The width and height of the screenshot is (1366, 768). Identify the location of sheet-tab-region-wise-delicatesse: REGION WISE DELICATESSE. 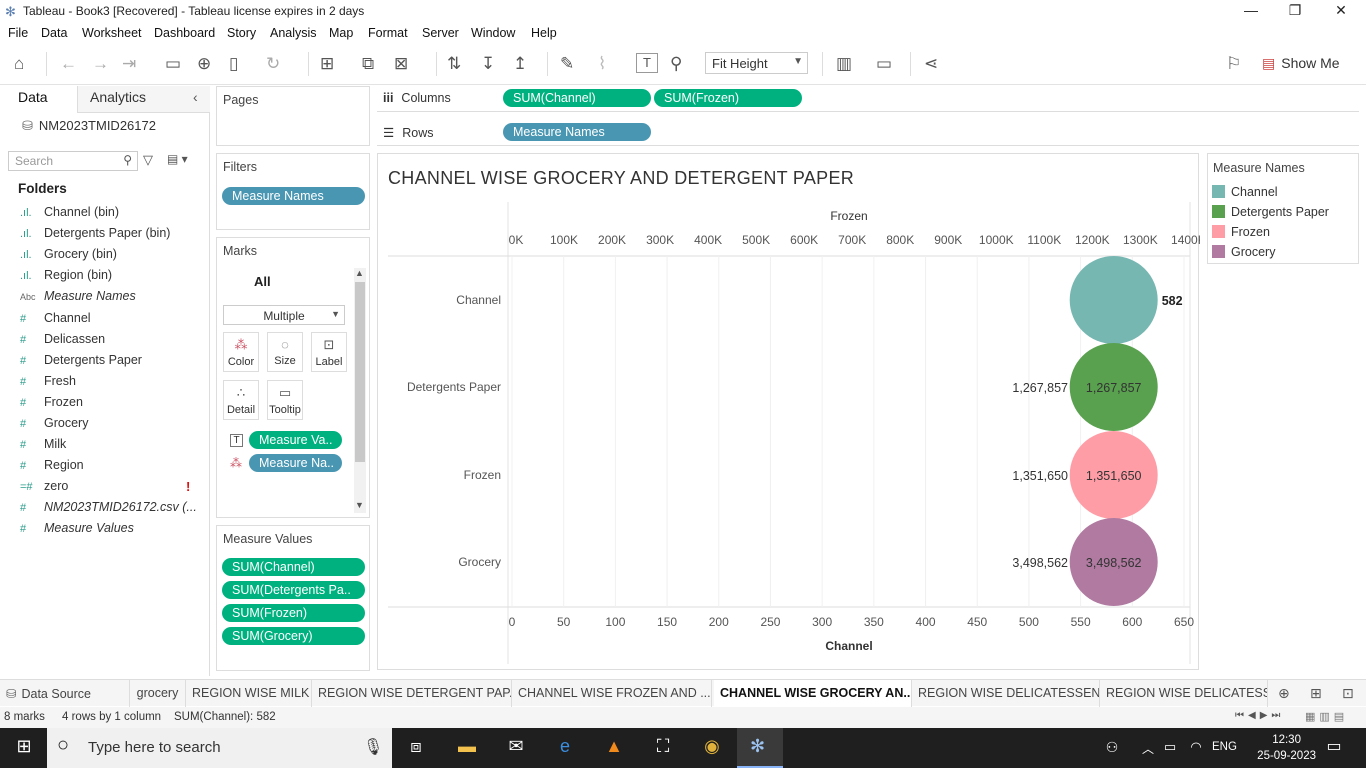
(1184, 693).